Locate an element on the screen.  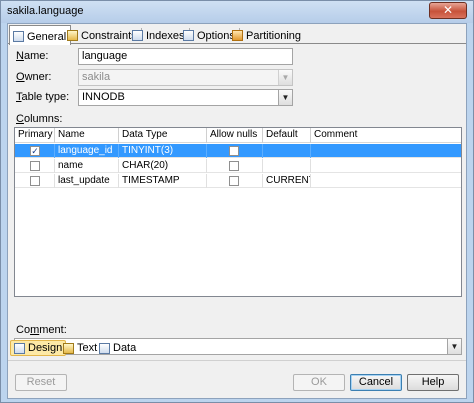
index-icon is located at coordinates (137, 35).